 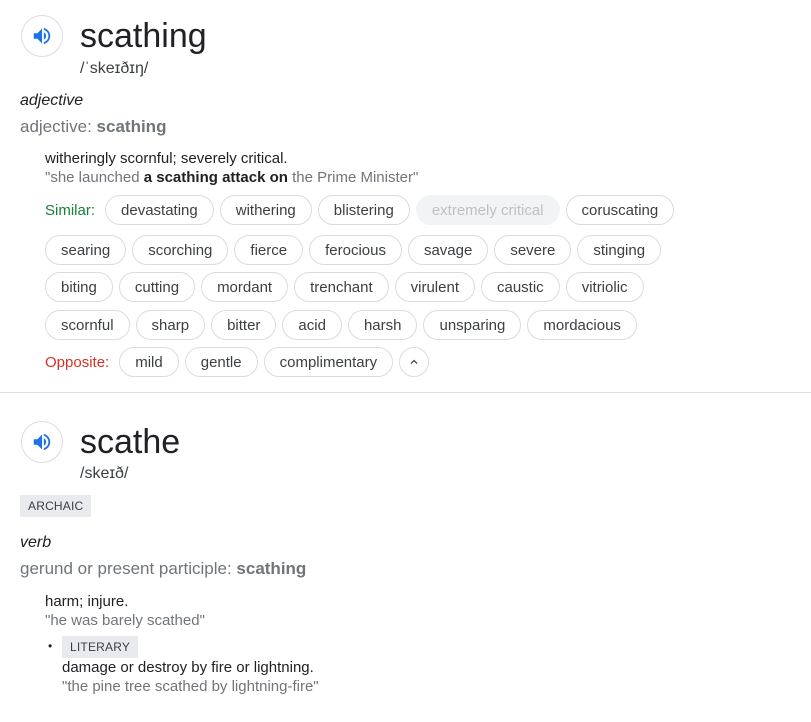 I want to click on phonetic: /skeɪð/, so click(x=104, y=473).